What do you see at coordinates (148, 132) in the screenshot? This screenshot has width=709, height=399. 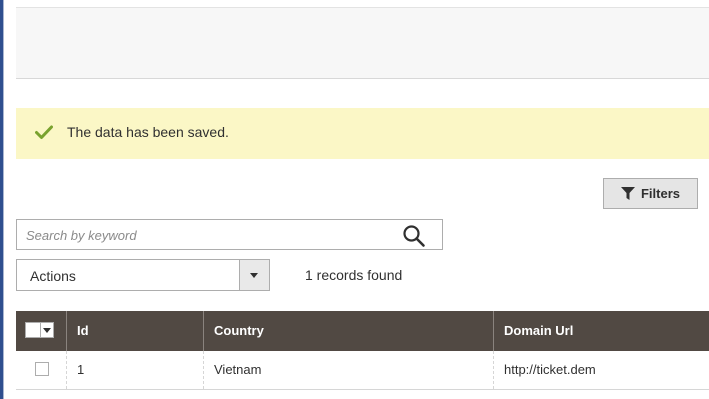 I see `success-message-text: The data has been saved.` at bounding box center [148, 132].